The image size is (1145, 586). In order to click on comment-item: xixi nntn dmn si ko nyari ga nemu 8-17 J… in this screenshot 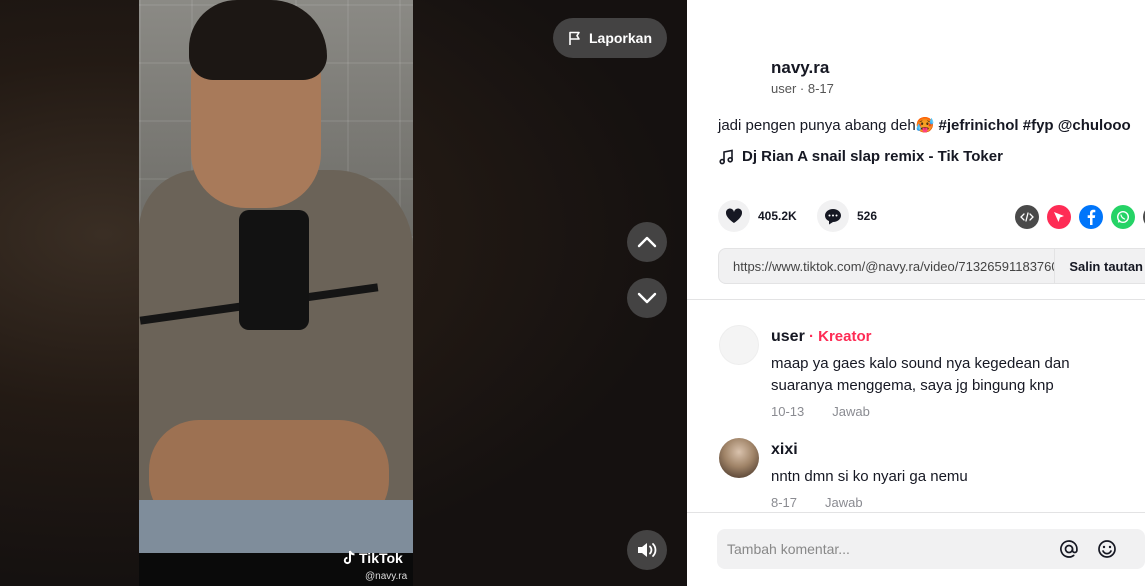, I will do `click(929, 474)`.